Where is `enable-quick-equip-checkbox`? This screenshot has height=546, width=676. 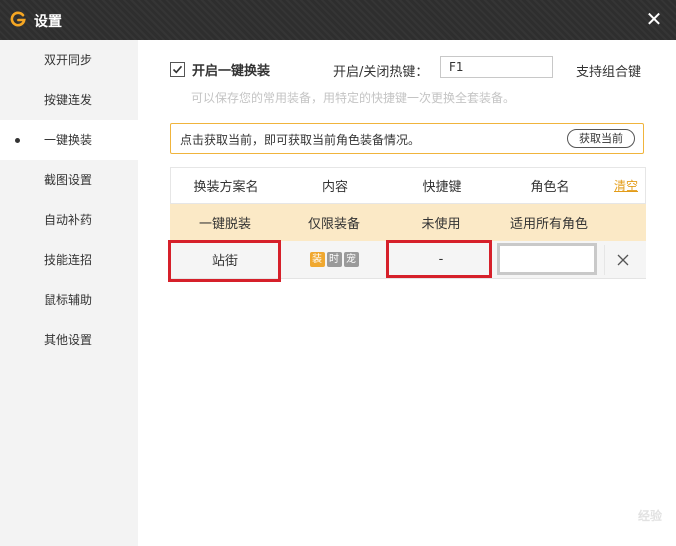 enable-quick-equip-checkbox is located at coordinates (177, 69).